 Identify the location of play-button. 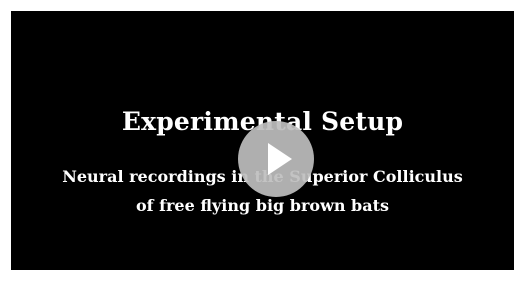
(276, 159).